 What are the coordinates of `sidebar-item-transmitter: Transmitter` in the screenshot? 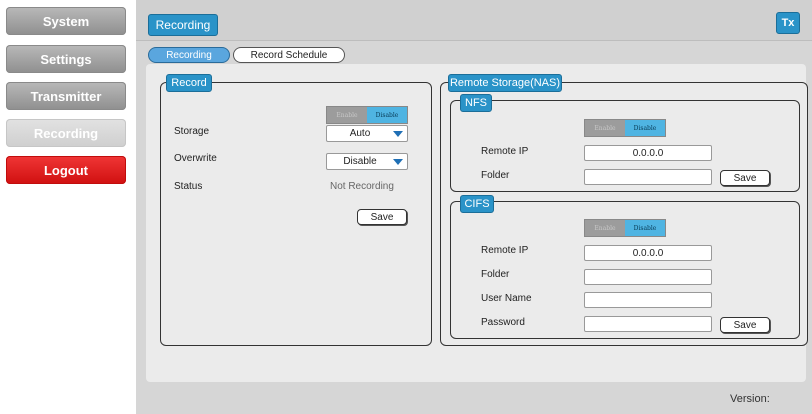 It's located at (66, 96).